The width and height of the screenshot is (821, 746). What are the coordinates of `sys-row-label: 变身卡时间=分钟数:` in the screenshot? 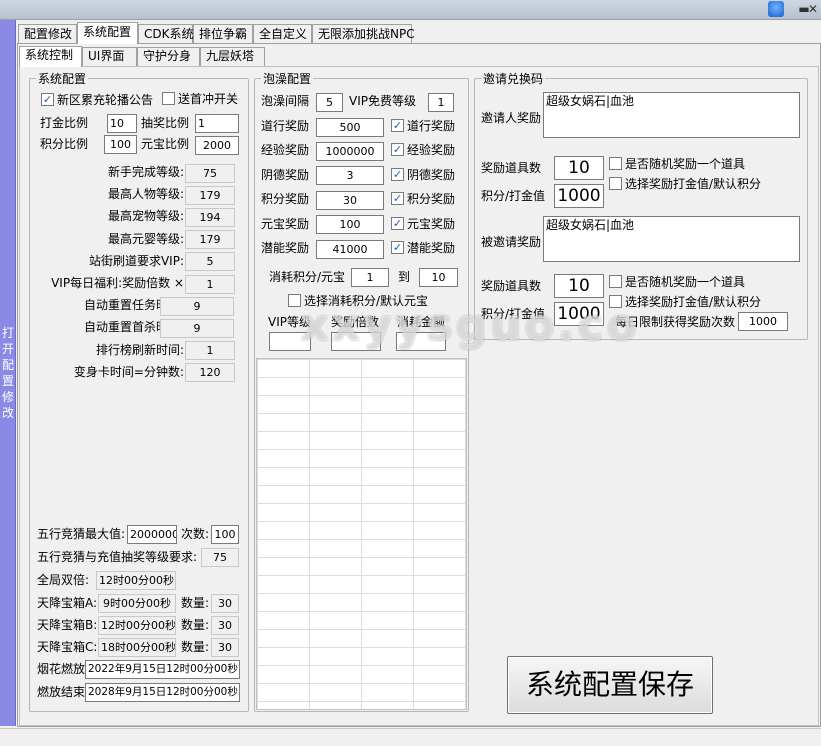 It's located at (128, 371).